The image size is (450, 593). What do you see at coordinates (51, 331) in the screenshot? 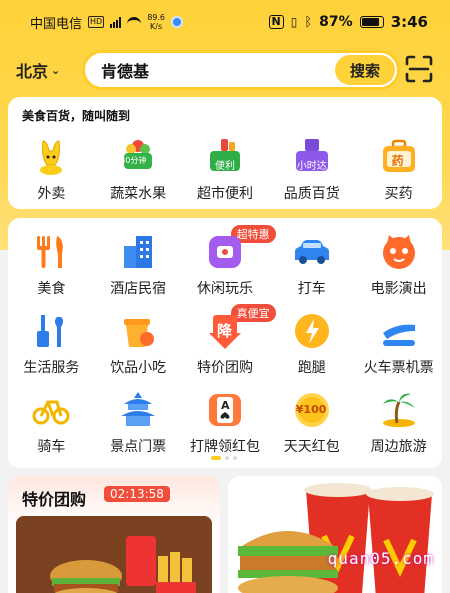
I see `life-service-tools-icon` at bounding box center [51, 331].